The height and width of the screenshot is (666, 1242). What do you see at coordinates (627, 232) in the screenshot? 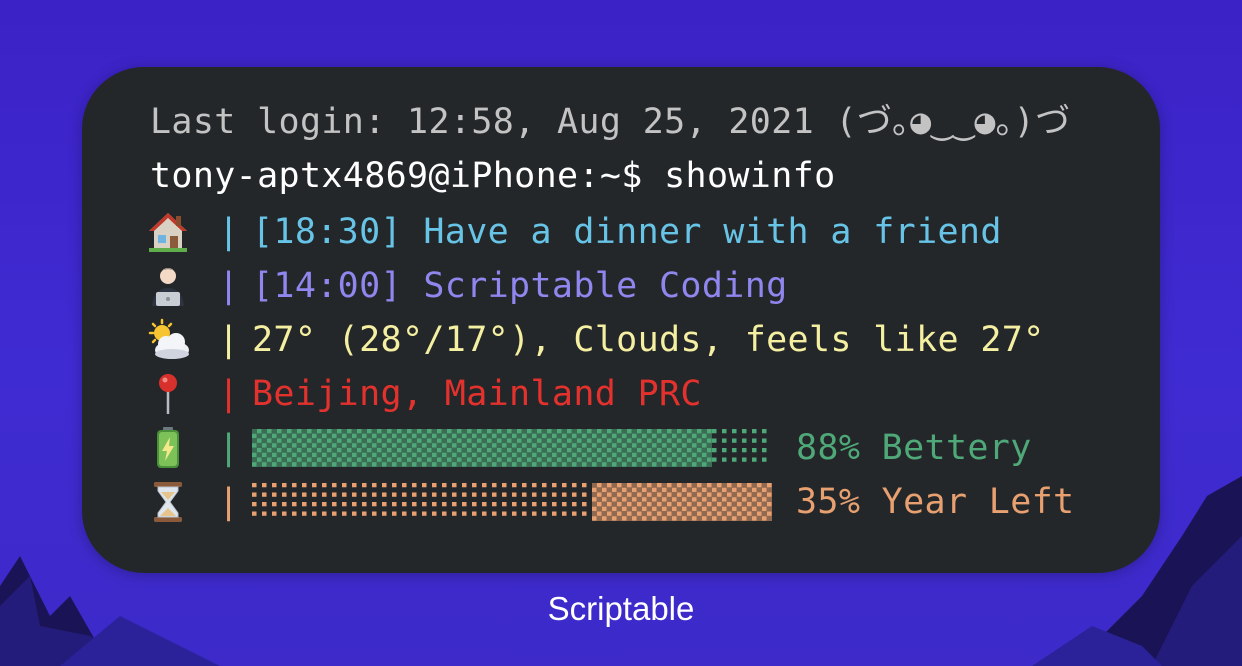
I see `event-text: [18:30] Have a dinner with a friend` at bounding box center [627, 232].